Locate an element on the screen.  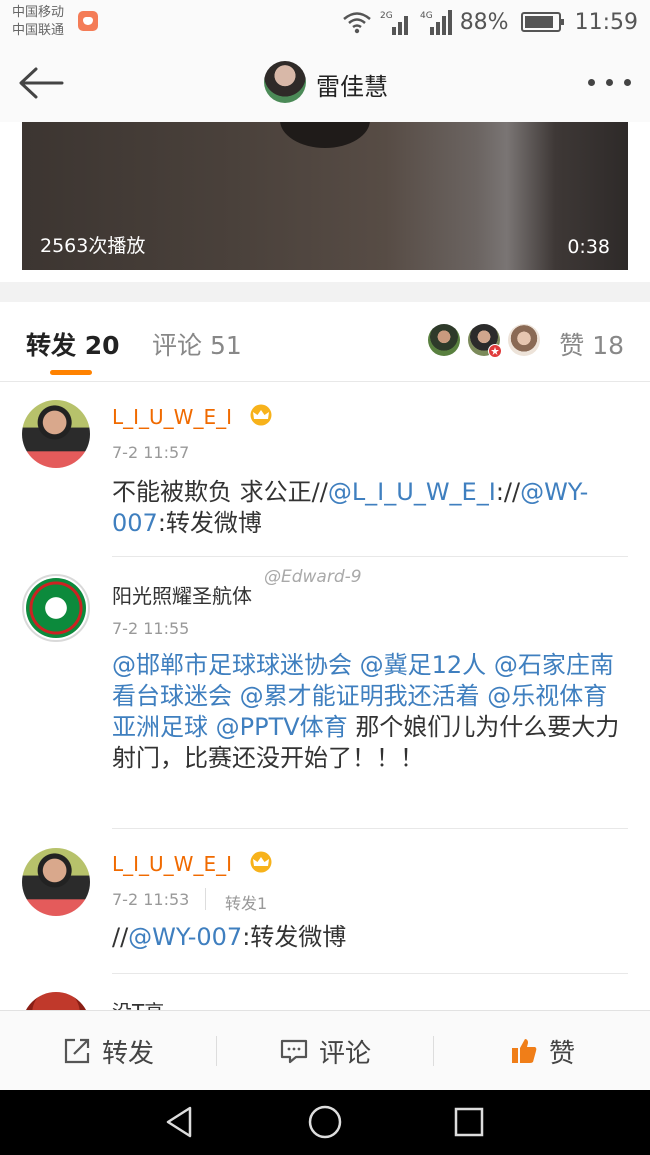
repost-button-label: 转发 is located at coordinates (127, 1053).